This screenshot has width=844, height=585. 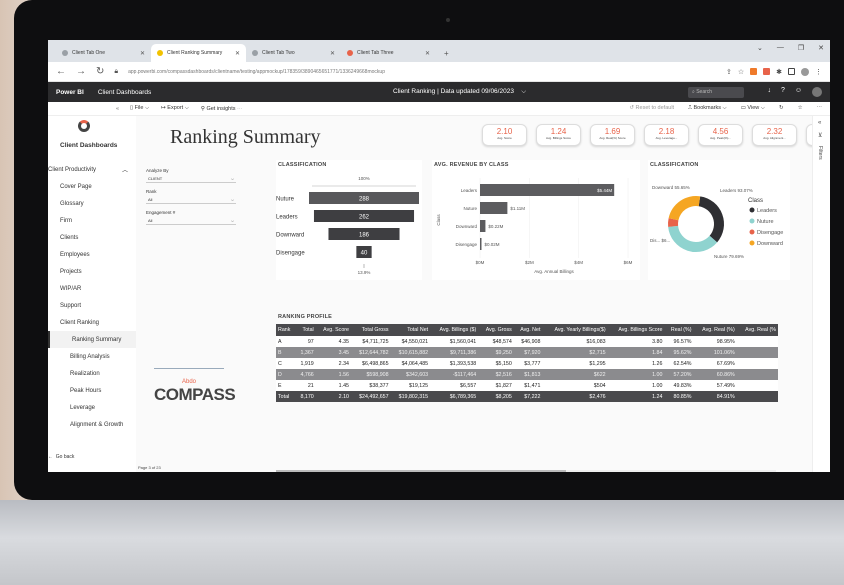 I want to click on export-menu: ↦ Export ⌵, so click(x=175, y=108).